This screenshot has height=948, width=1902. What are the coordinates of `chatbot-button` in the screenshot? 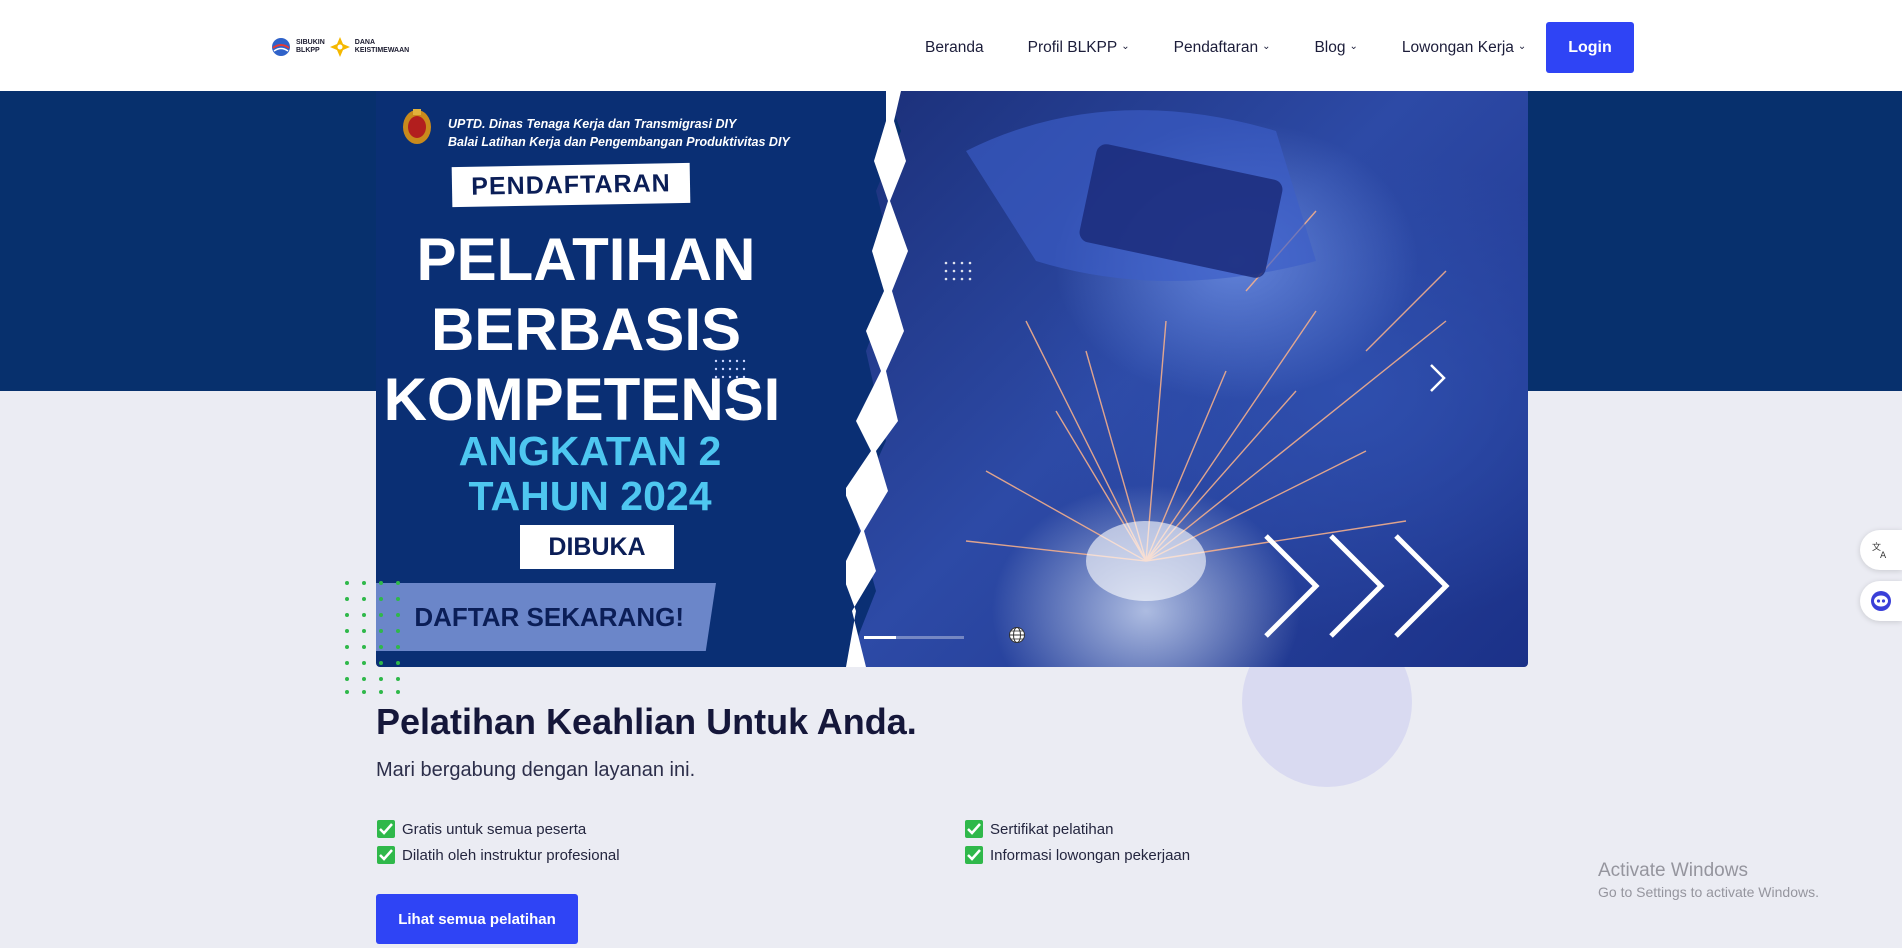 It's located at (1881, 601).